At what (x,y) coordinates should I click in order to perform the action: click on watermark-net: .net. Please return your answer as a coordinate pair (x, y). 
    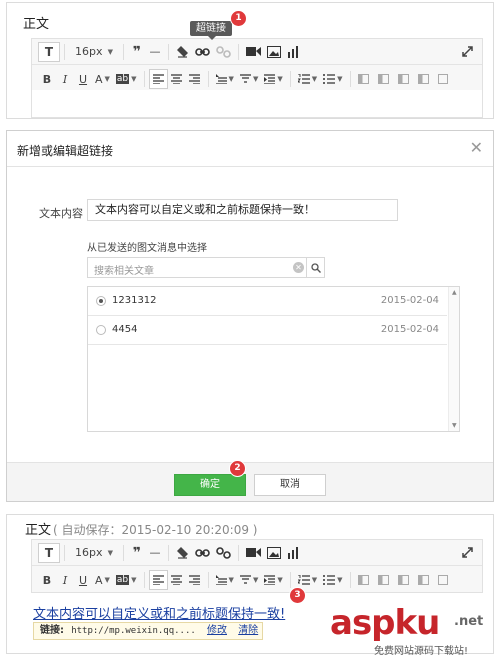
    Looking at the image, I should click on (469, 621).